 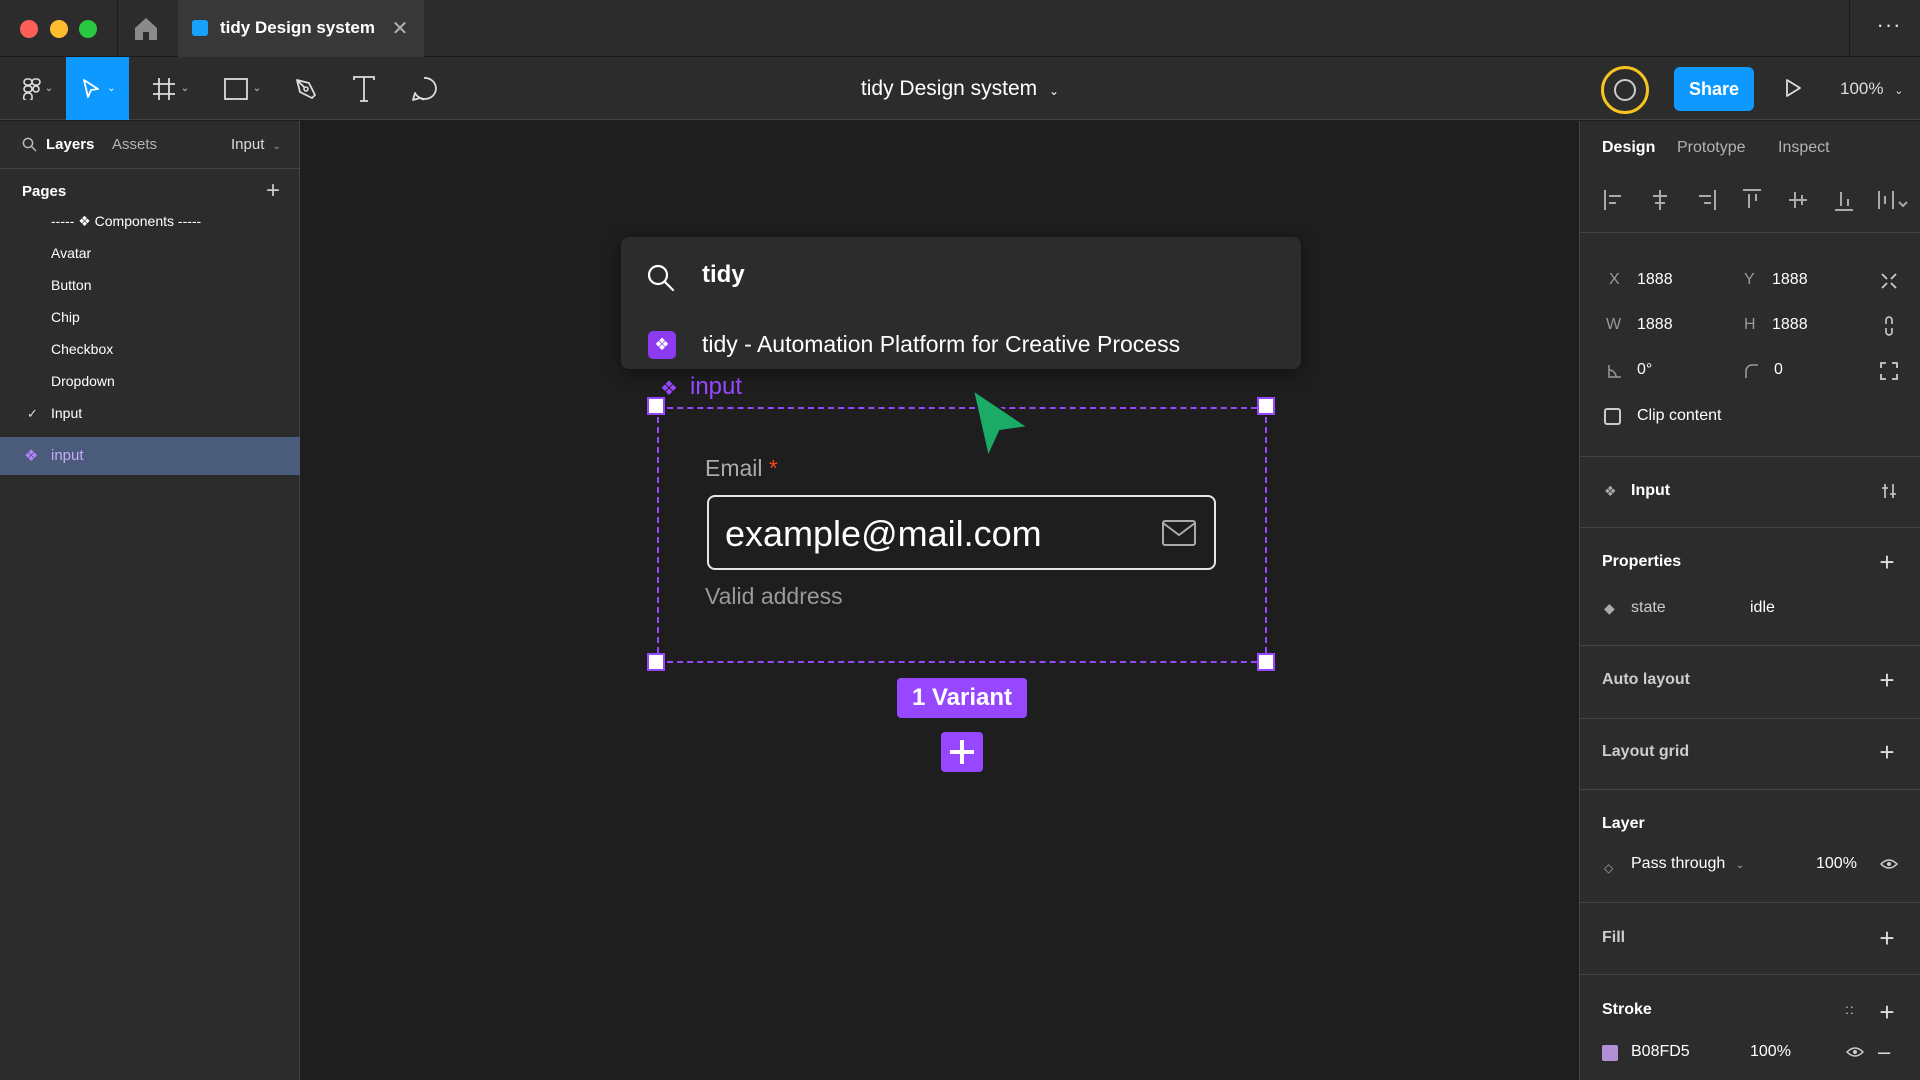 I want to click on comment-tool-button, so click(x=424, y=88).